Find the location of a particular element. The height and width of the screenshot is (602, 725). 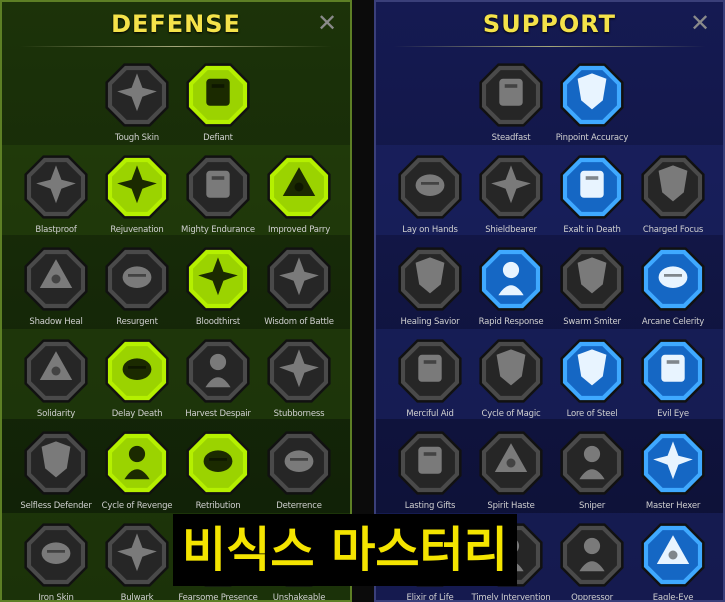

skill-label: Rapid Response is located at coordinates (511, 322).